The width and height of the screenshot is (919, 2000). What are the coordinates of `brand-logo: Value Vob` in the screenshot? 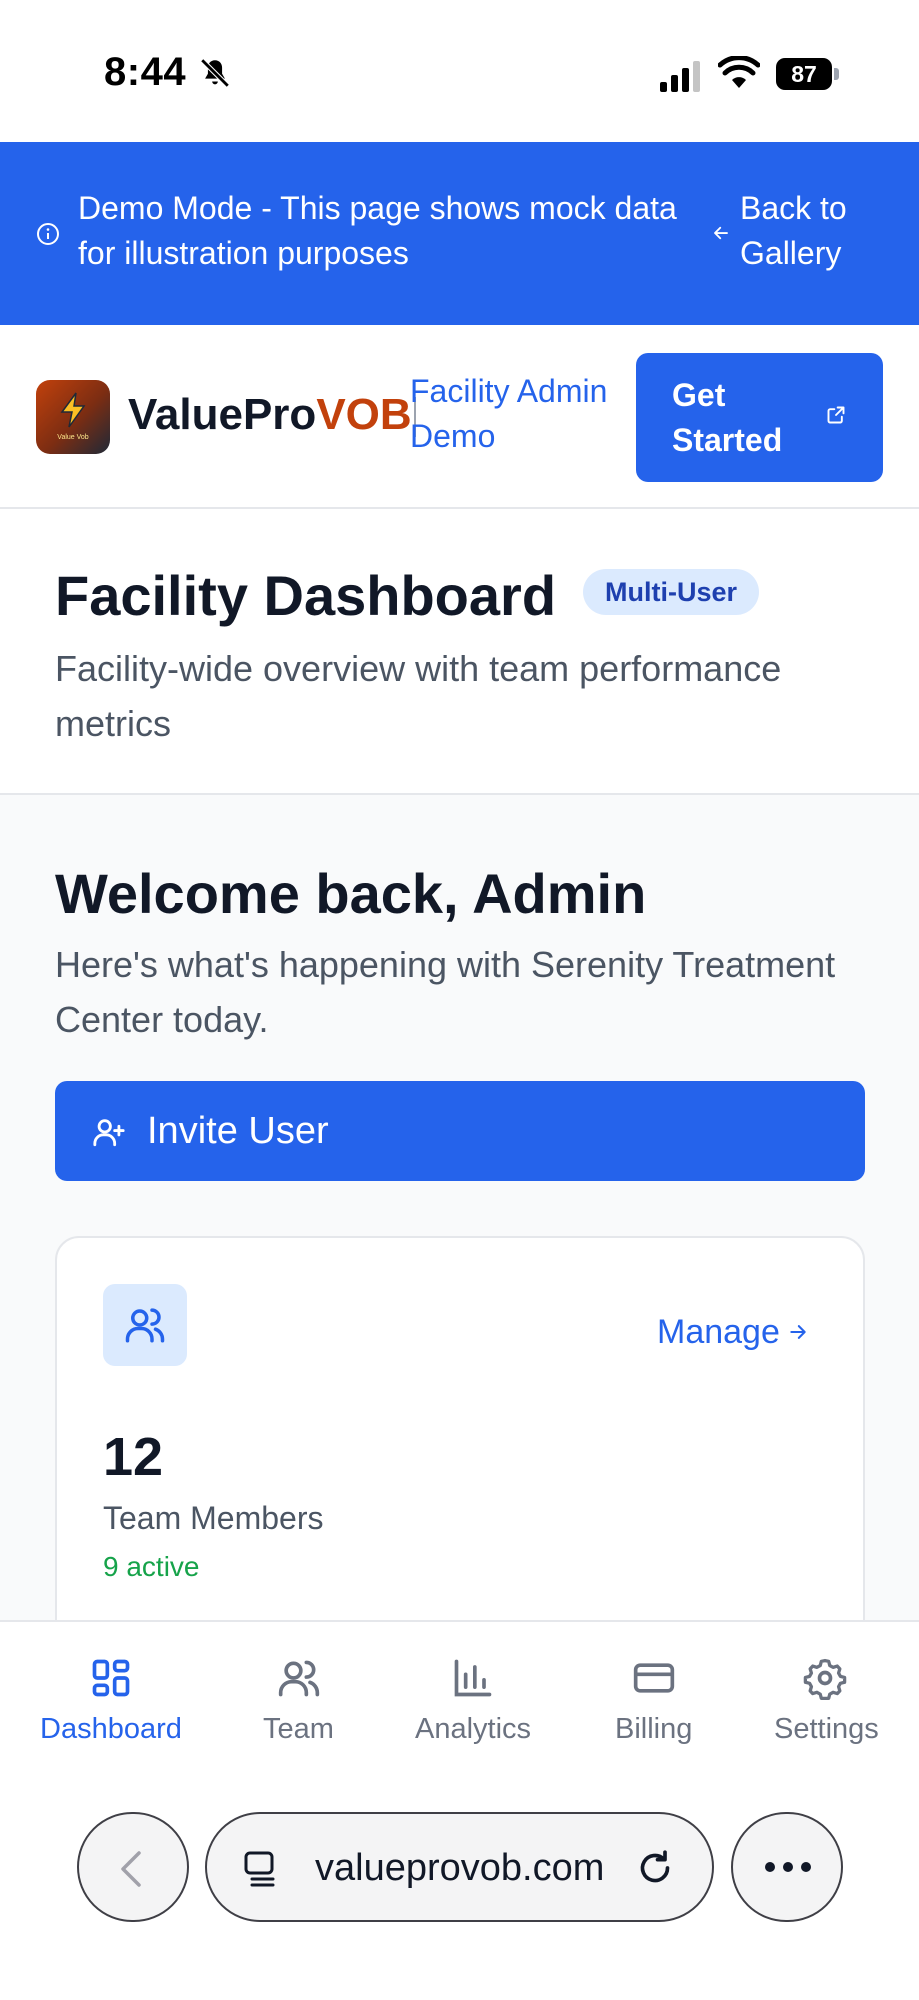 It's located at (73, 417).